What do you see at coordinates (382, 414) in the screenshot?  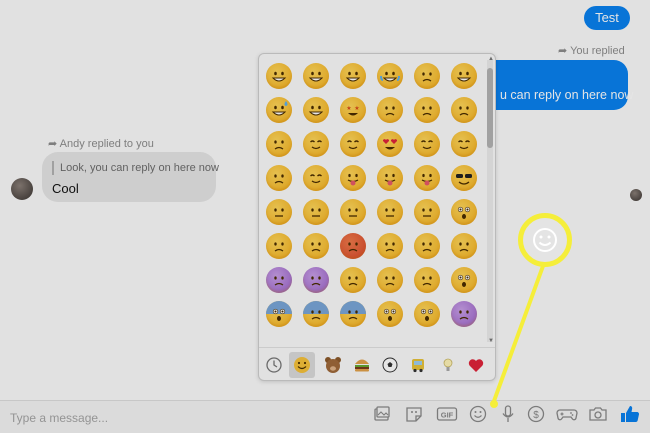 I see `photo-icon` at bounding box center [382, 414].